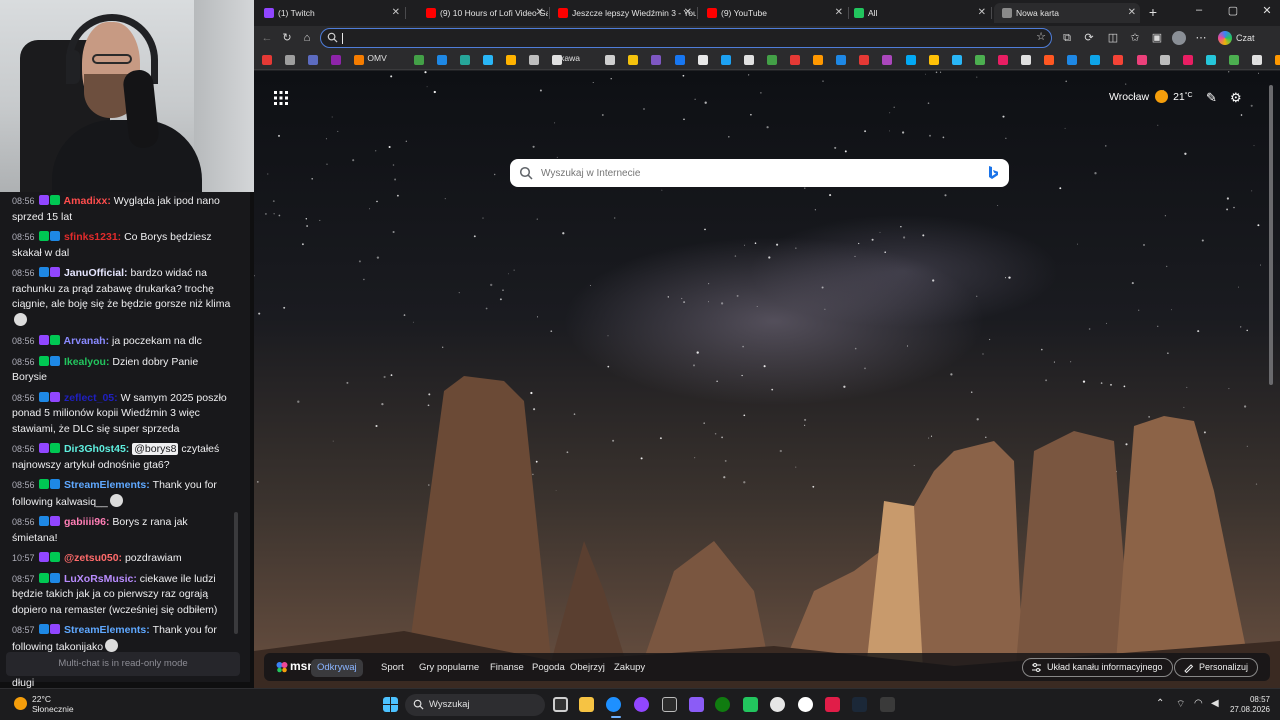 This screenshot has width=1280, height=720. What do you see at coordinates (507, 668) in the screenshot?
I see `feed-tab-3: Finanse` at bounding box center [507, 668].